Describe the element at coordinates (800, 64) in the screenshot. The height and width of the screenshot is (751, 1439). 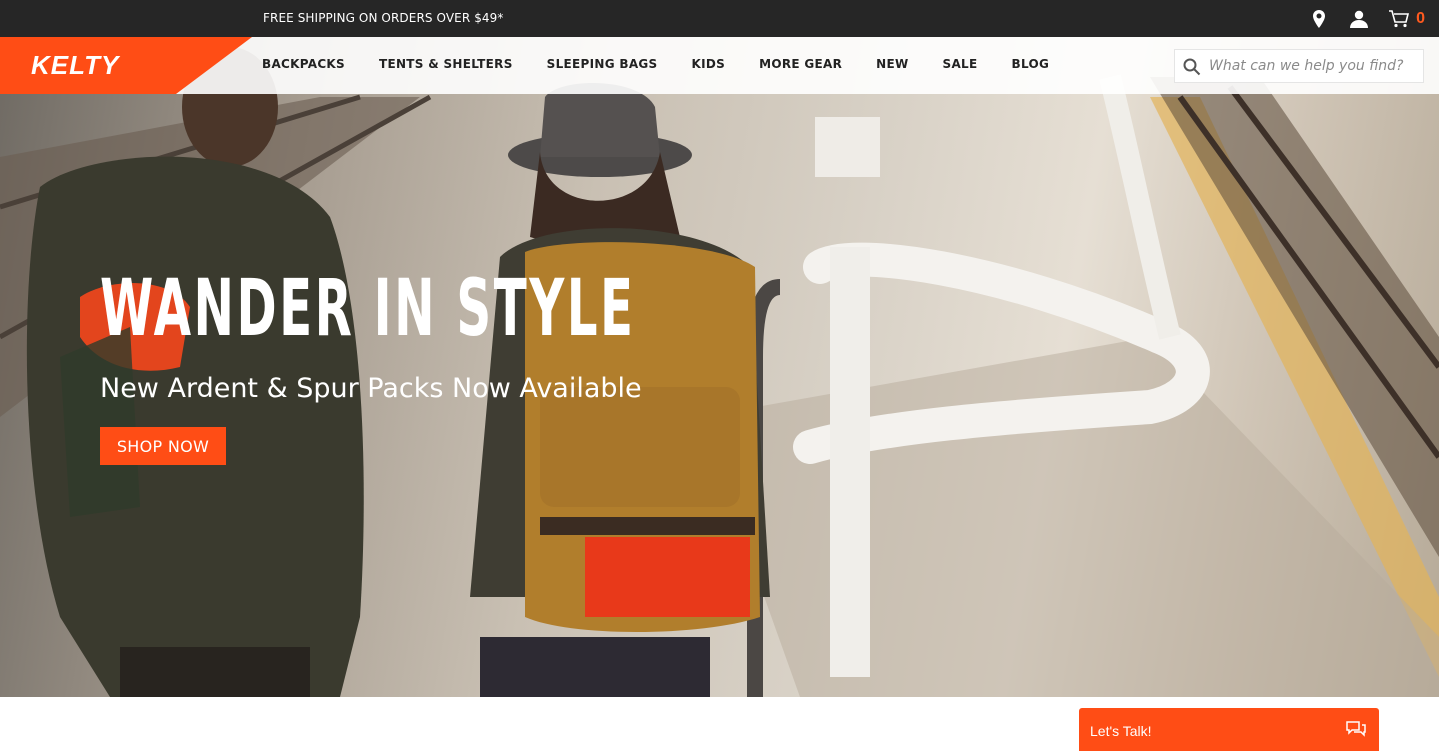
I see `nav-item-more-gear: MORE GEAR` at that location.